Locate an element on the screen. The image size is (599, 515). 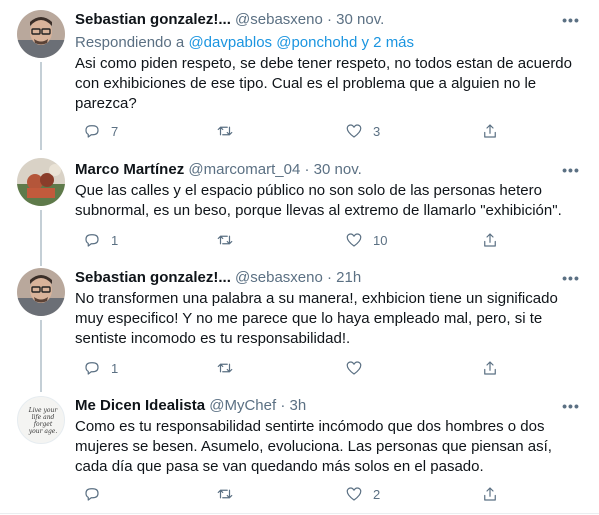
reply-button is located at coordinates (97, 494).